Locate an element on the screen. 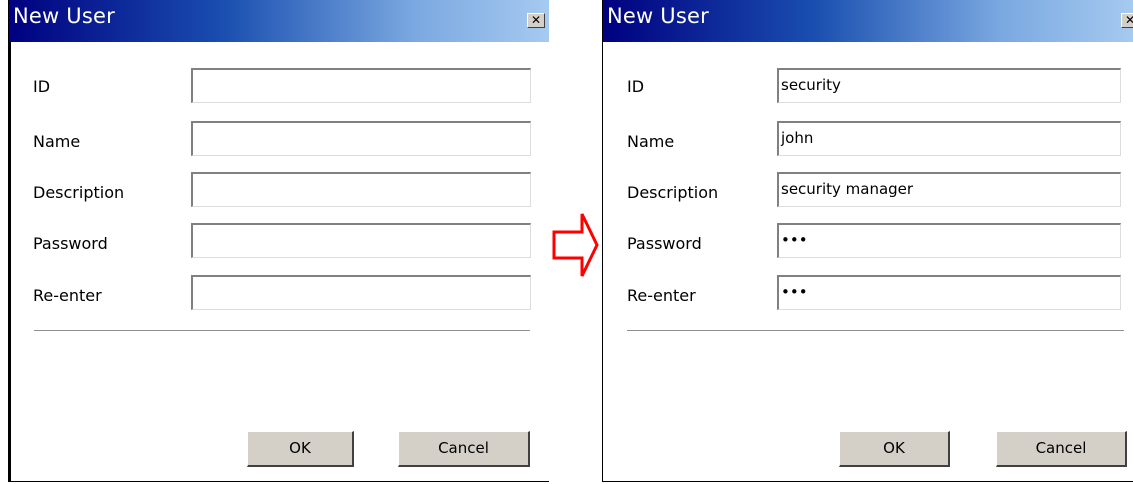  name-input is located at coordinates (361, 138).